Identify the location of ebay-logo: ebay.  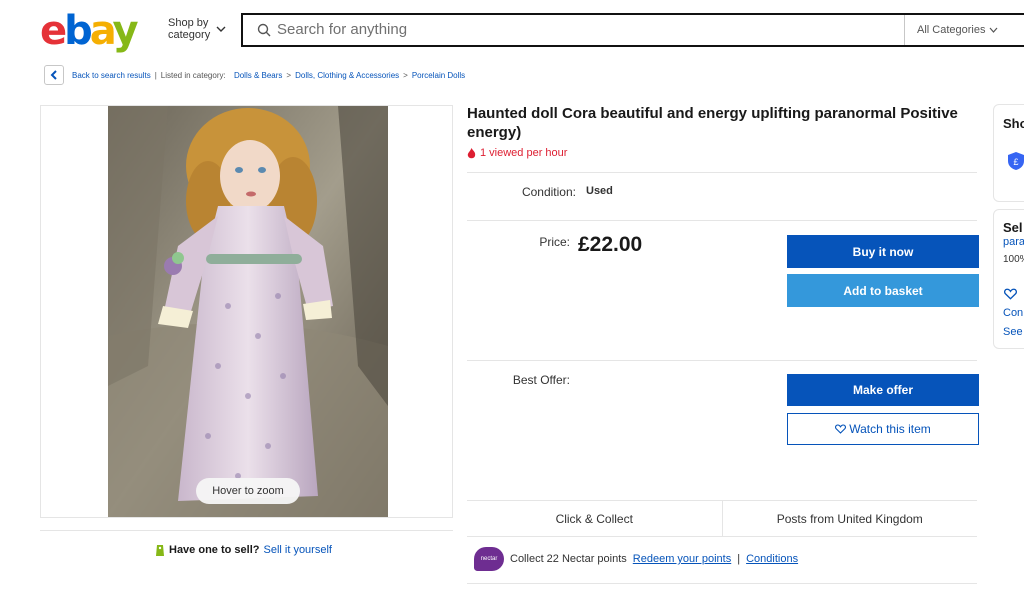
(89, 31).